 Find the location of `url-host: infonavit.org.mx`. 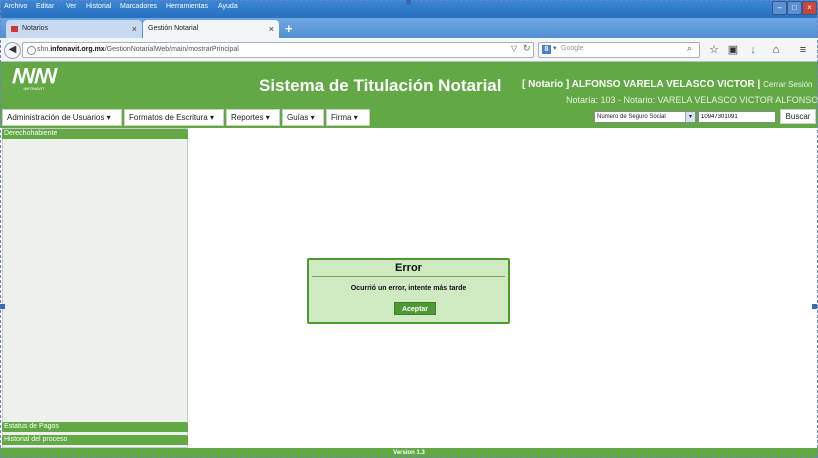

url-host: infonavit.org.mx is located at coordinates (77, 49).